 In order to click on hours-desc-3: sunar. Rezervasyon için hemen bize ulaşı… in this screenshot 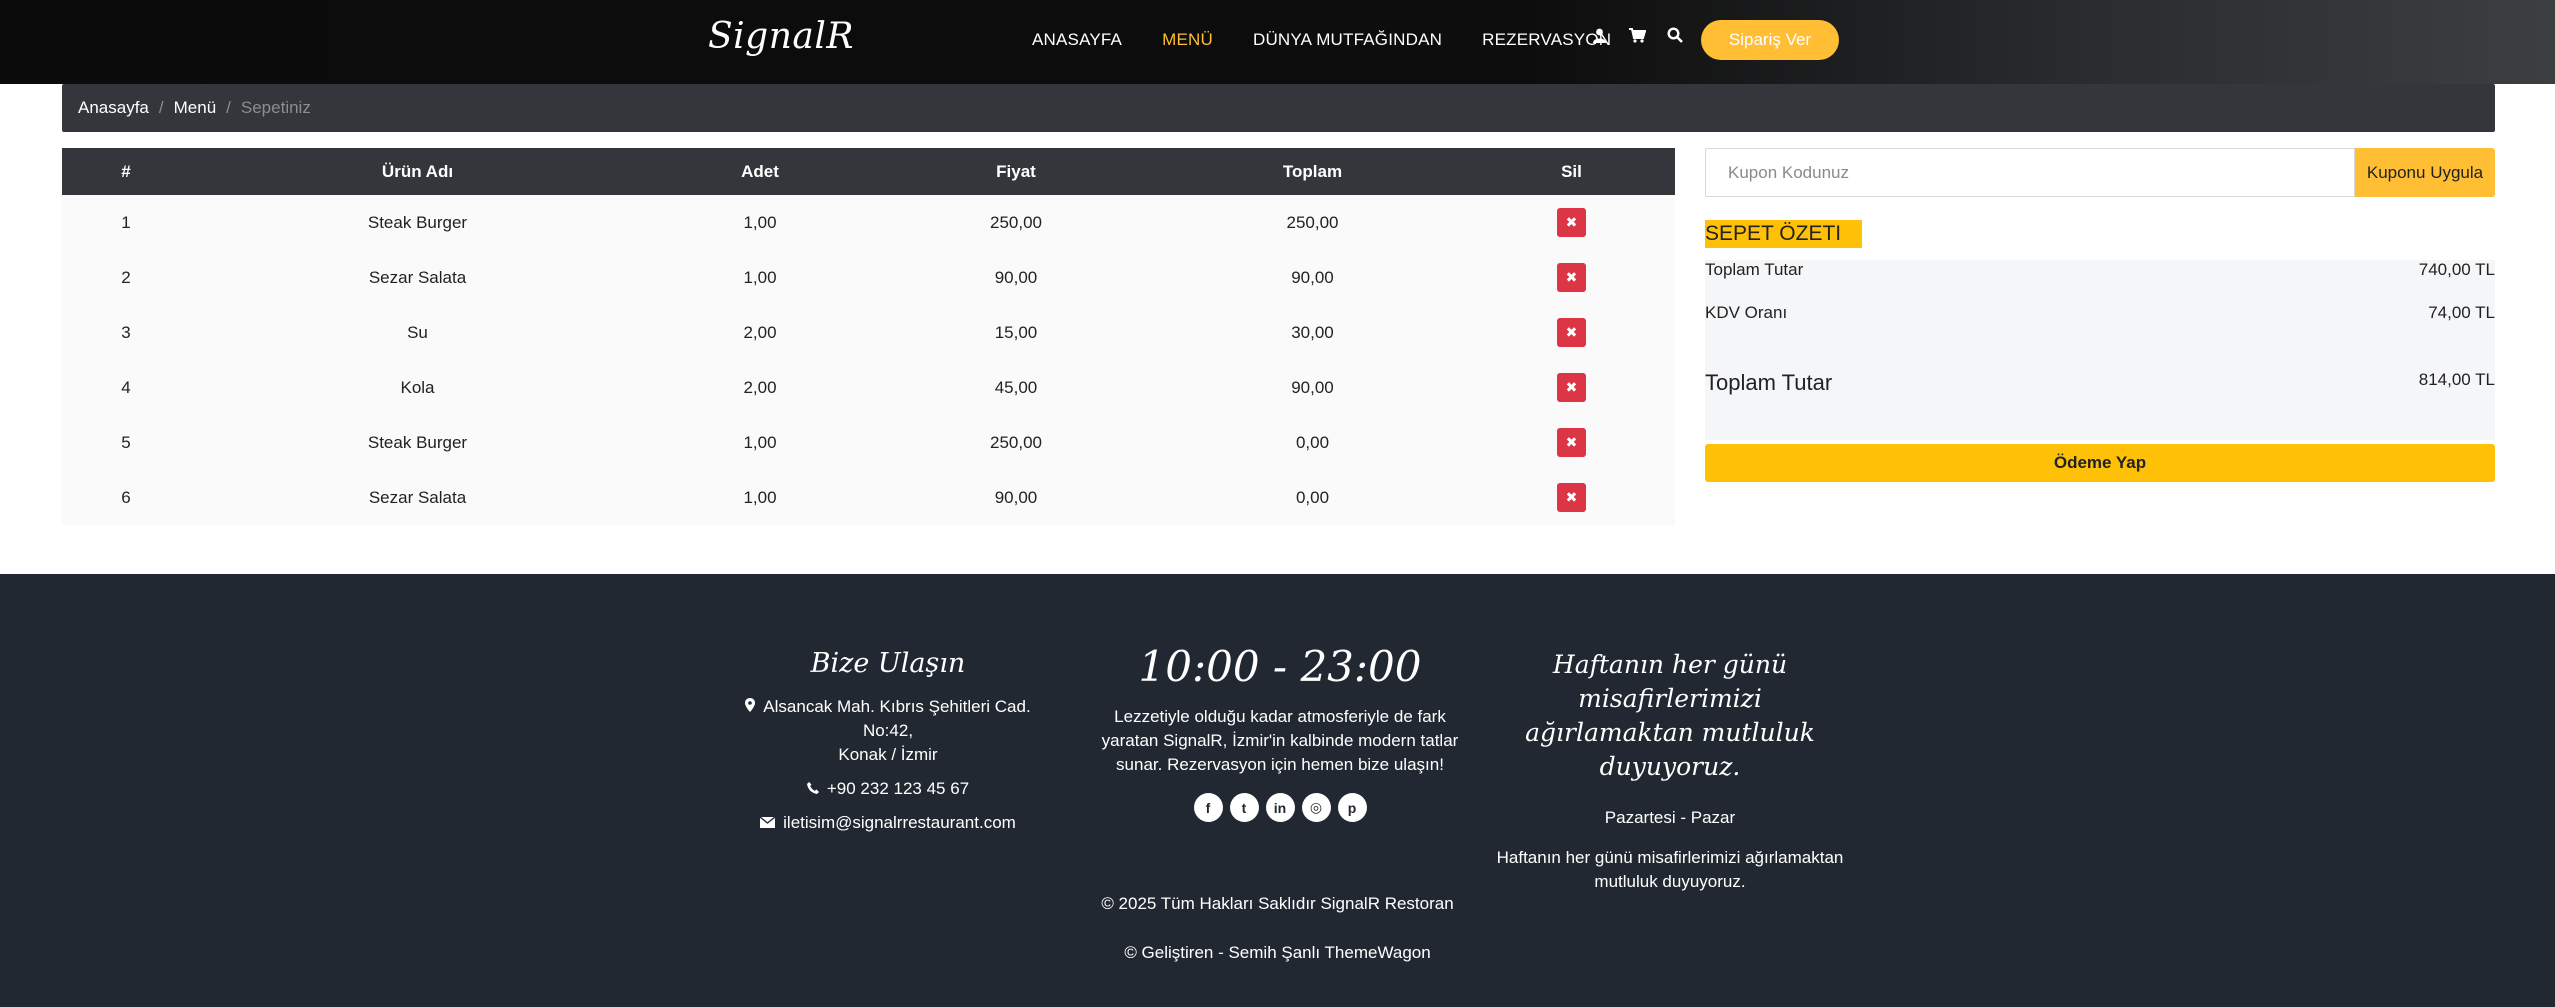, I will do `click(1280, 764)`.